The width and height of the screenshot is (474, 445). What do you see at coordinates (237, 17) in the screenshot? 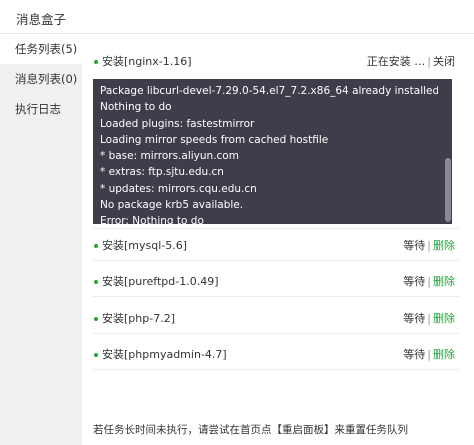
I see `title-bar: 消息盒子` at bounding box center [237, 17].